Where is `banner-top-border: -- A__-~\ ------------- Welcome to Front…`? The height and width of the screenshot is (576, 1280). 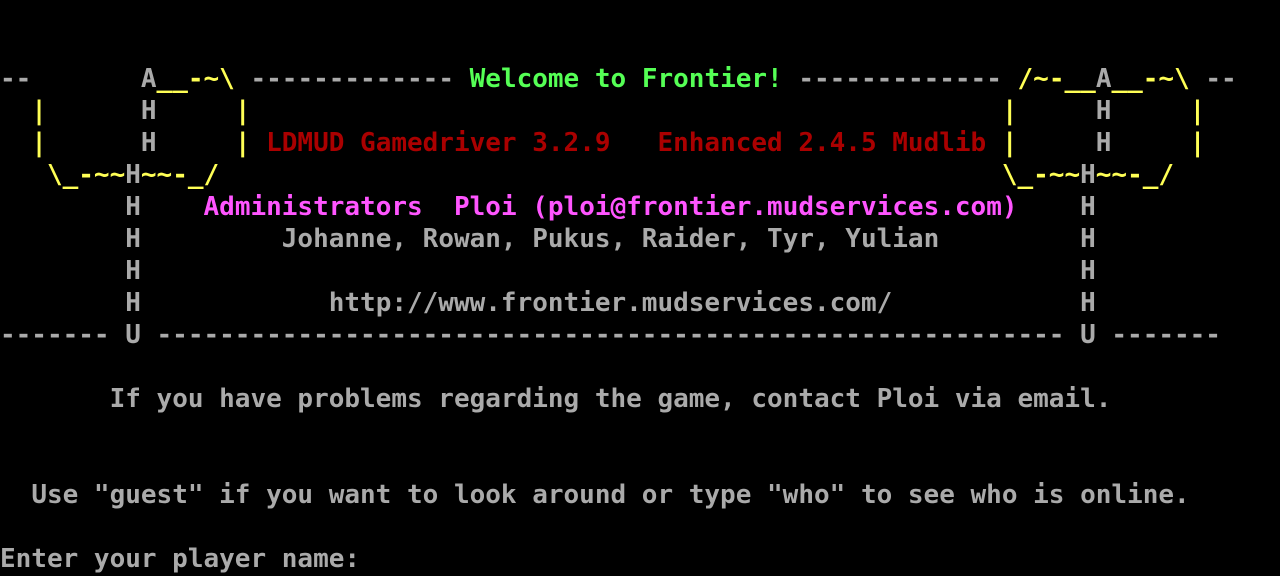 banner-top-border: -- A__-~\ ------------- Welcome to Front… is located at coordinates (618, 79).